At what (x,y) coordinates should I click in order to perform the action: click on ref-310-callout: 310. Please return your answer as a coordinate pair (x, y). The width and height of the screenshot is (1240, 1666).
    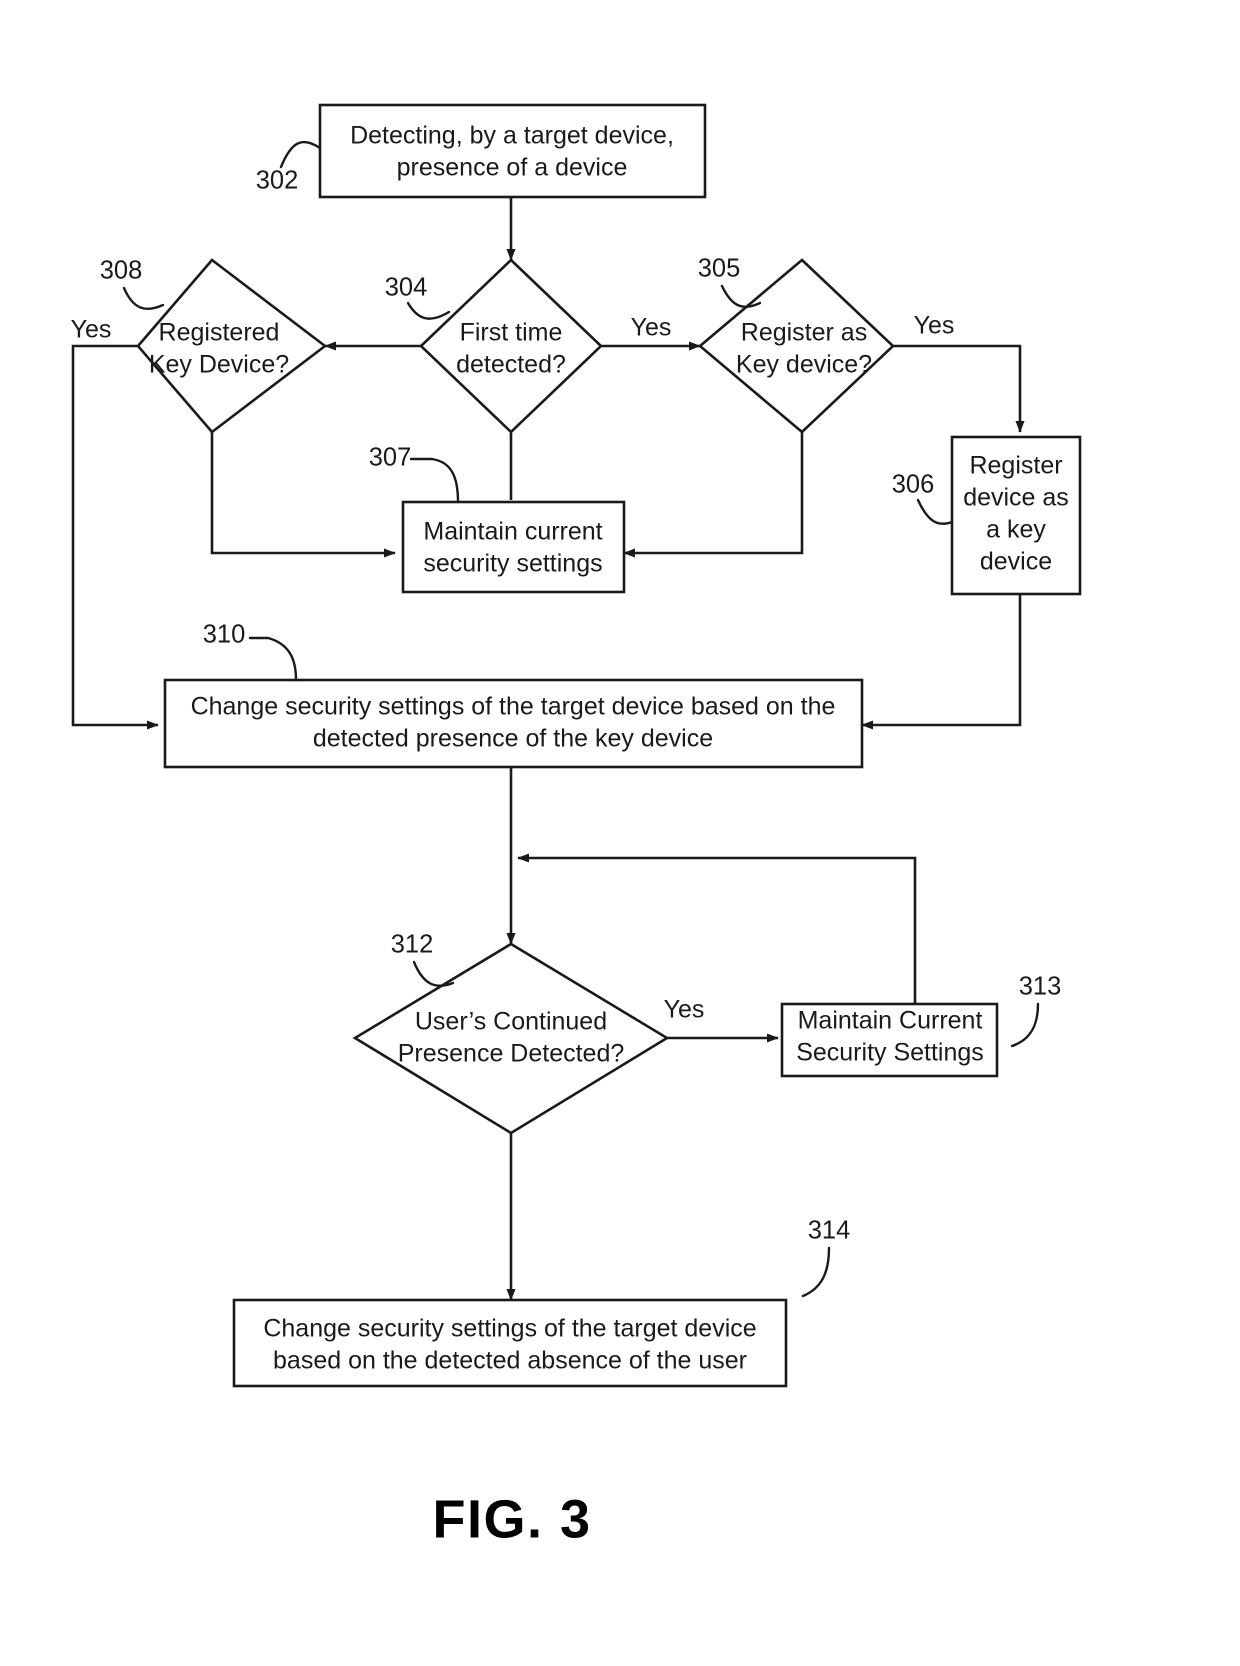
    Looking at the image, I should click on (250, 651).